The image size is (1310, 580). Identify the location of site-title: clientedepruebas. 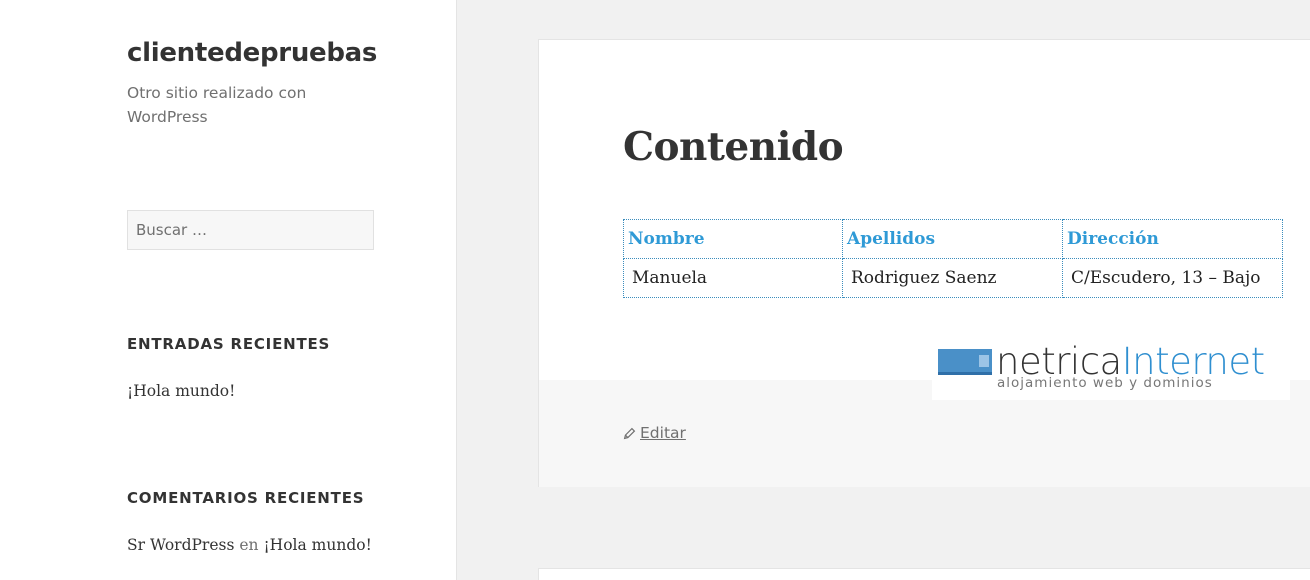
(252, 53).